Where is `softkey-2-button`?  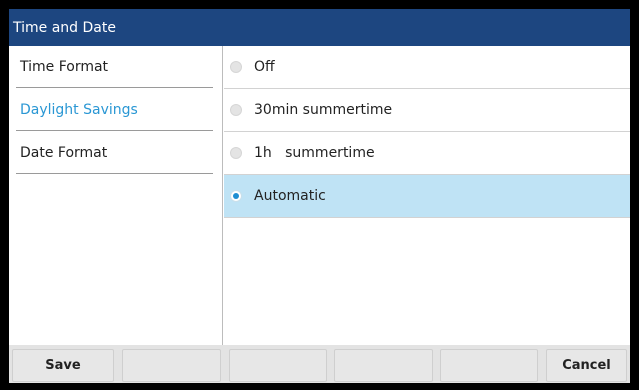 softkey-2-button is located at coordinates (171, 365).